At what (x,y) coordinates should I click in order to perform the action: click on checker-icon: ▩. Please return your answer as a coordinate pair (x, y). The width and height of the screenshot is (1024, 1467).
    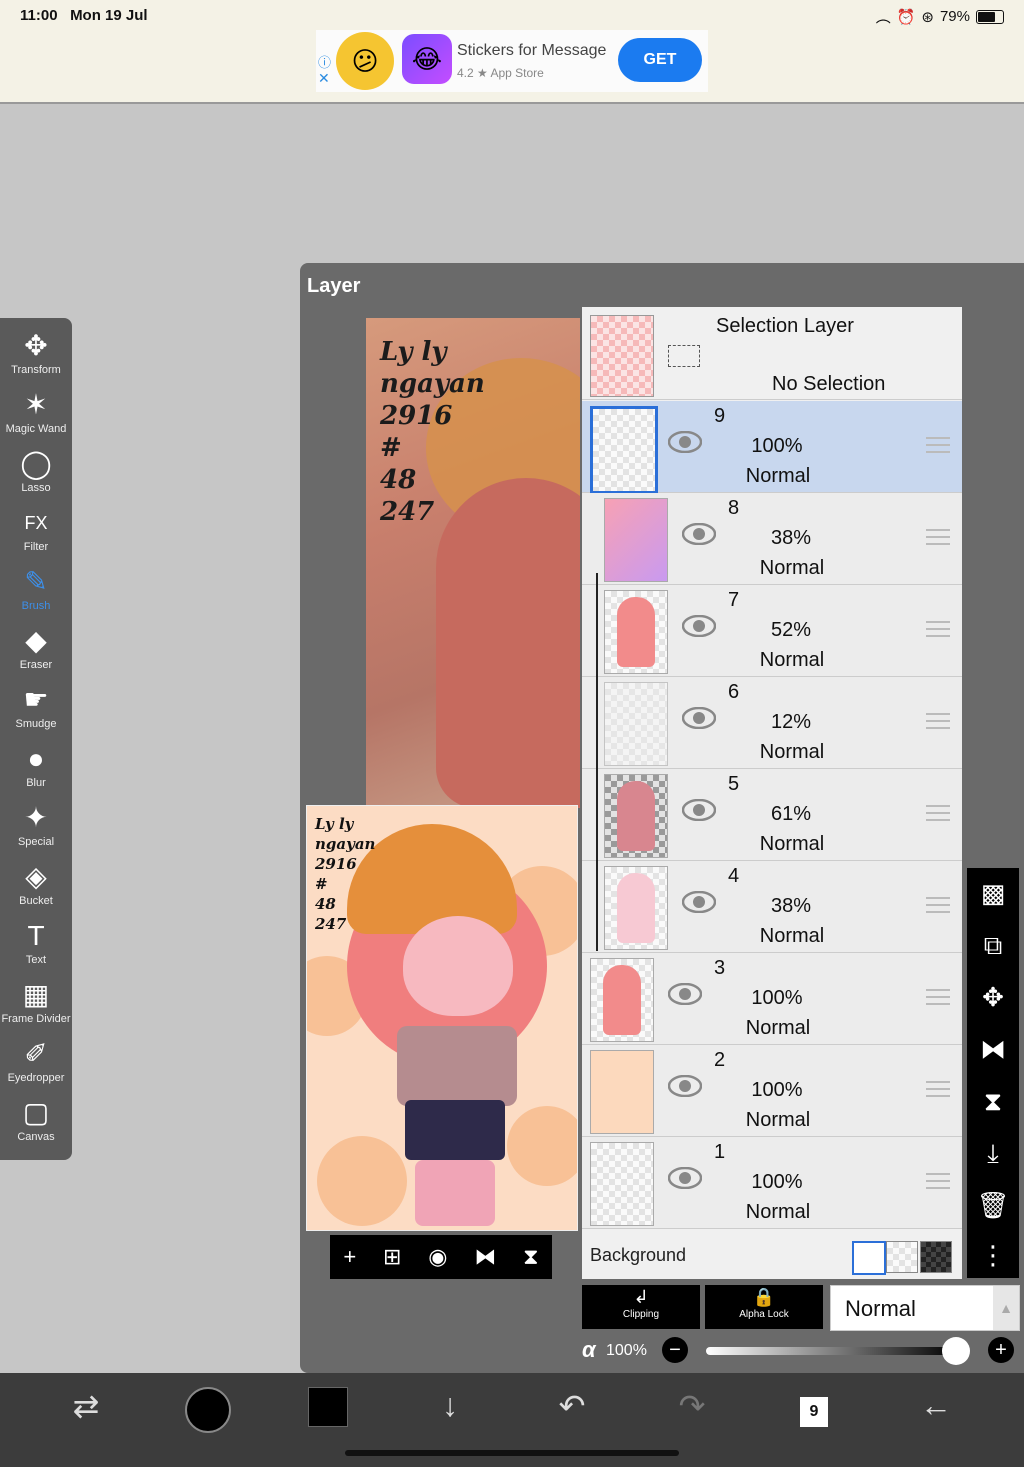
    Looking at the image, I should click on (993, 893).